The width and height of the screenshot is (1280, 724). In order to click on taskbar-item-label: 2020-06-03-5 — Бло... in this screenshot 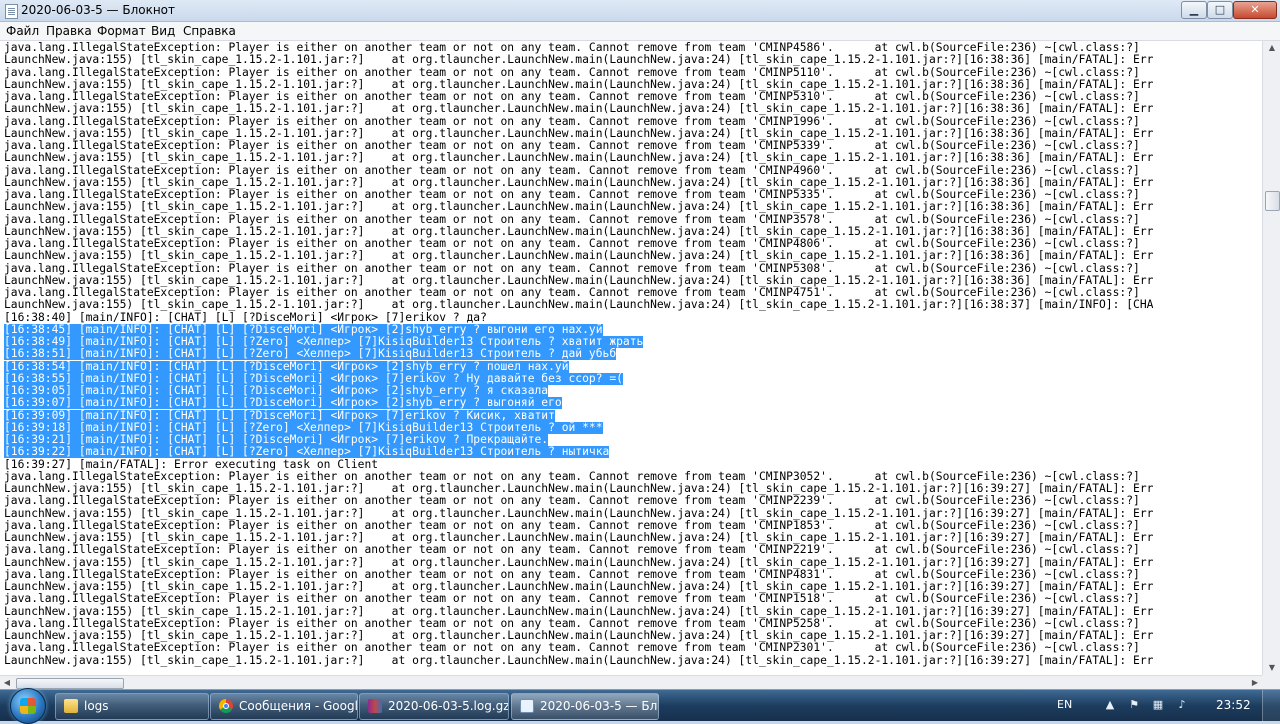, I will do `click(599, 706)`.